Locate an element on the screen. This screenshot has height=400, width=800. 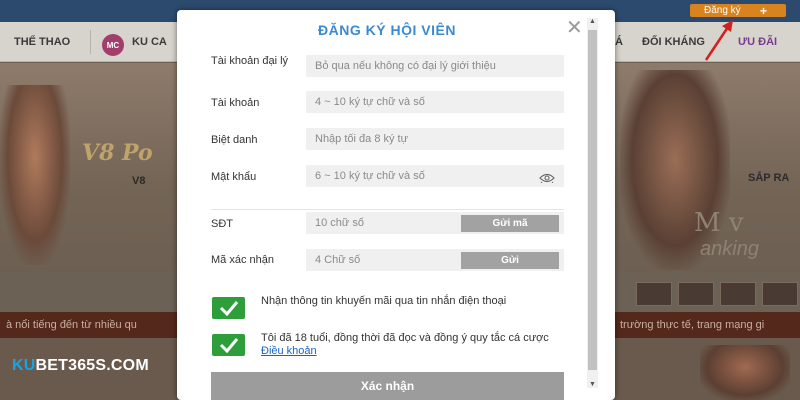
nav-item-sports: THỂ THAO is located at coordinates (42, 42).